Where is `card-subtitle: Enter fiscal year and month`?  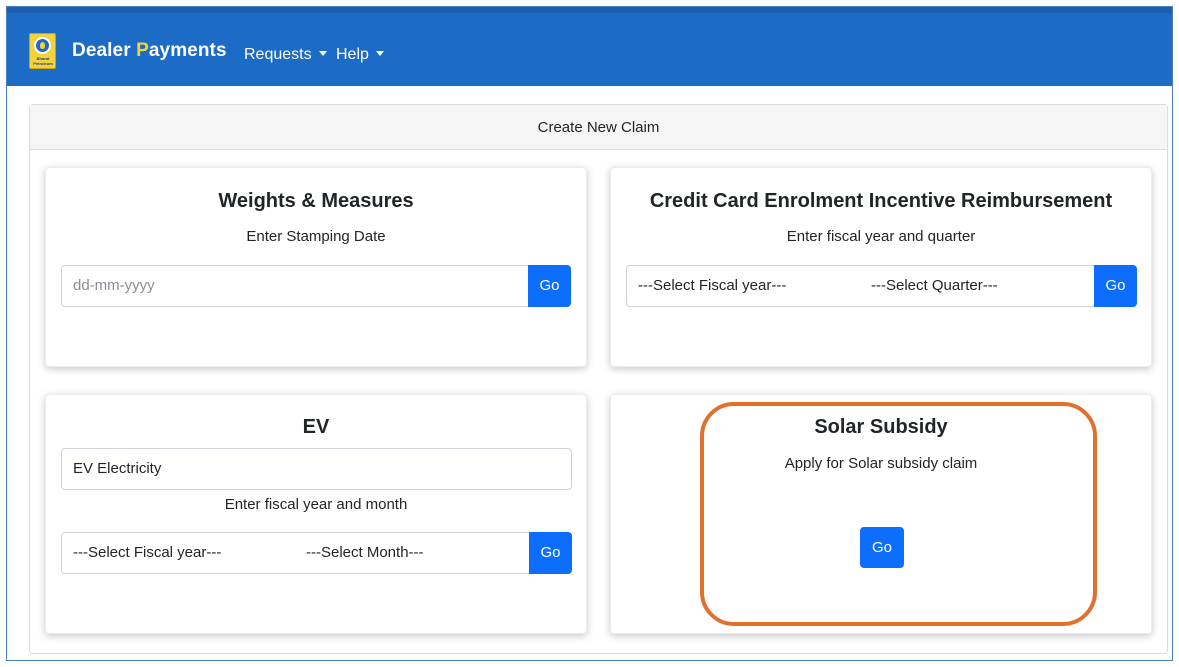
card-subtitle: Enter fiscal year and month is located at coordinates (316, 504).